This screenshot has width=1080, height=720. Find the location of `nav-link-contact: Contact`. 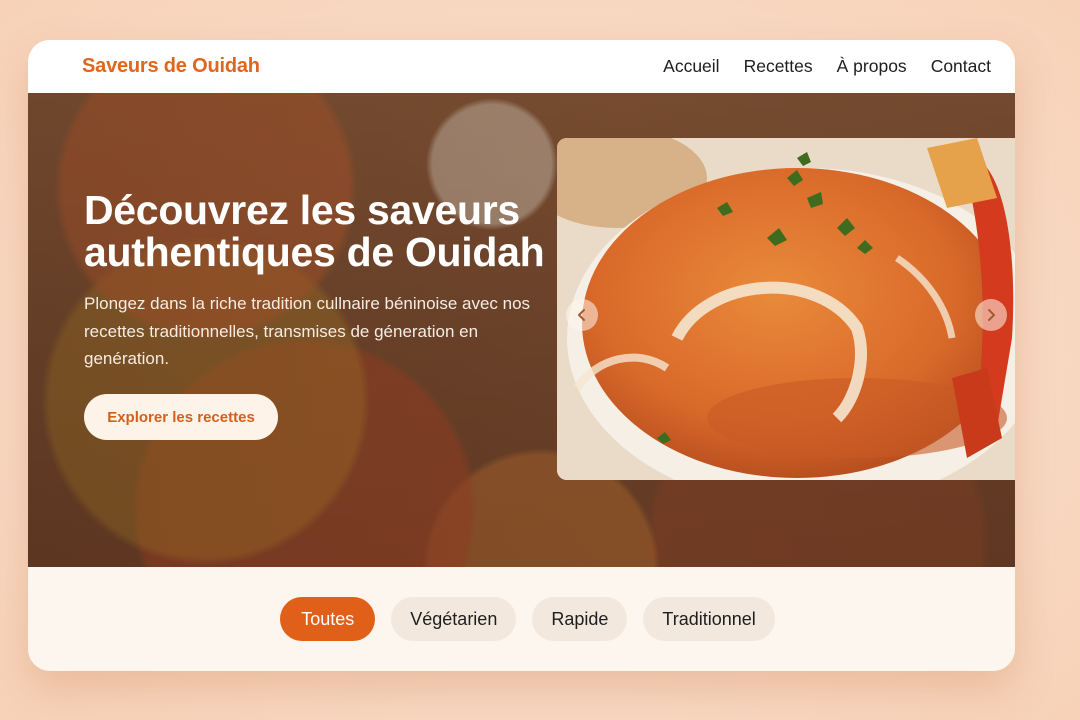

nav-link-contact: Contact is located at coordinates (961, 66).